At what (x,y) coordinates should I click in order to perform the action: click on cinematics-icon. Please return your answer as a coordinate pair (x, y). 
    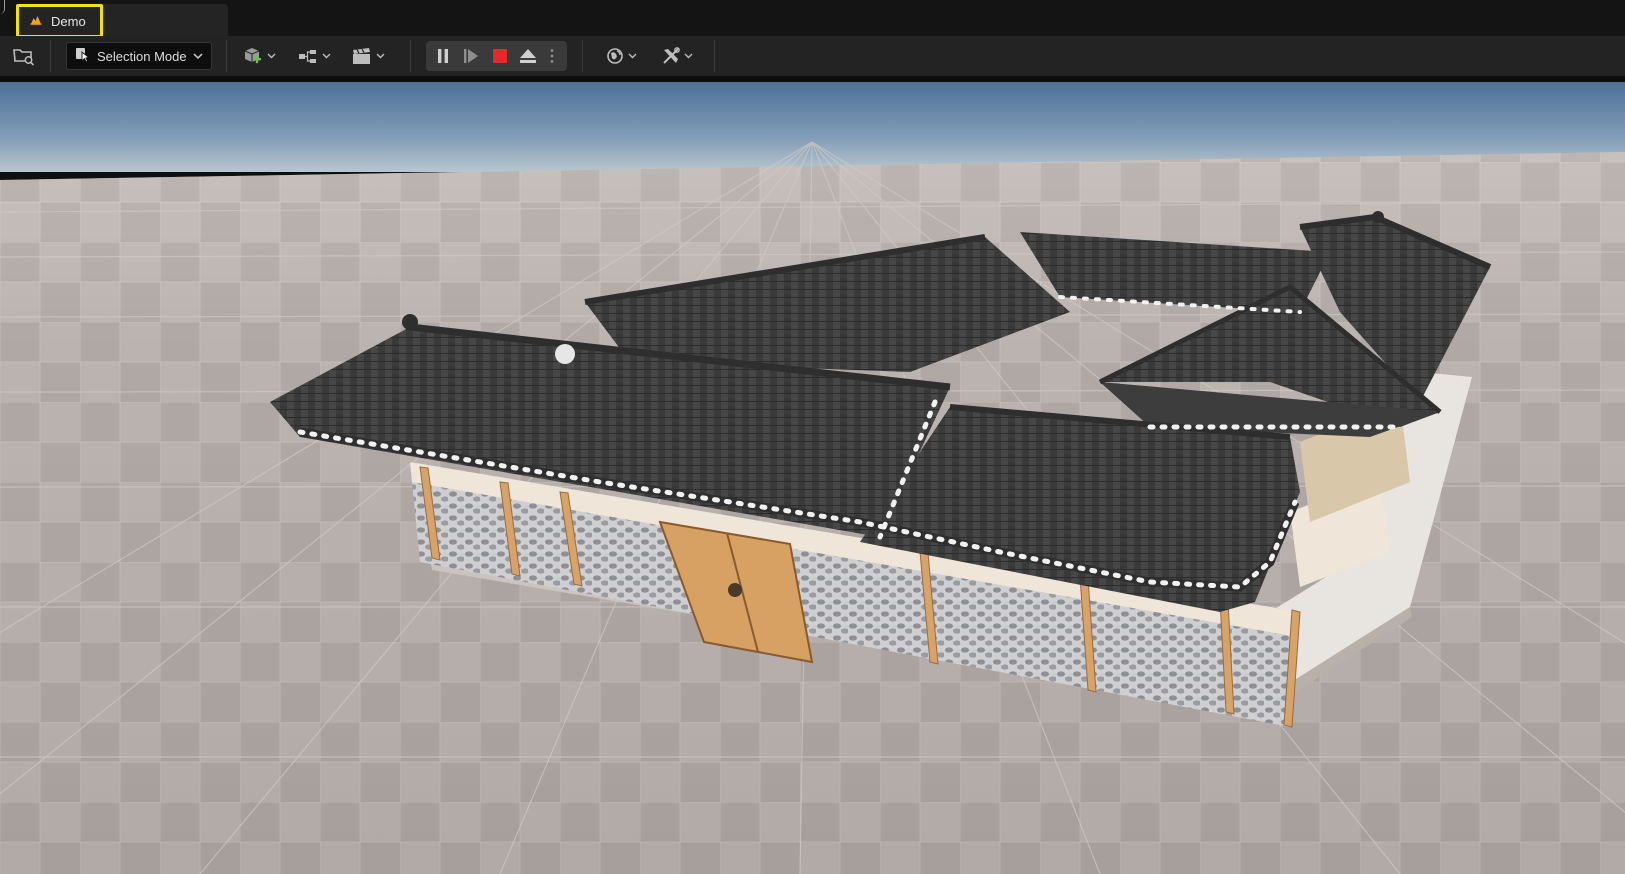
    Looking at the image, I should click on (370, 56).